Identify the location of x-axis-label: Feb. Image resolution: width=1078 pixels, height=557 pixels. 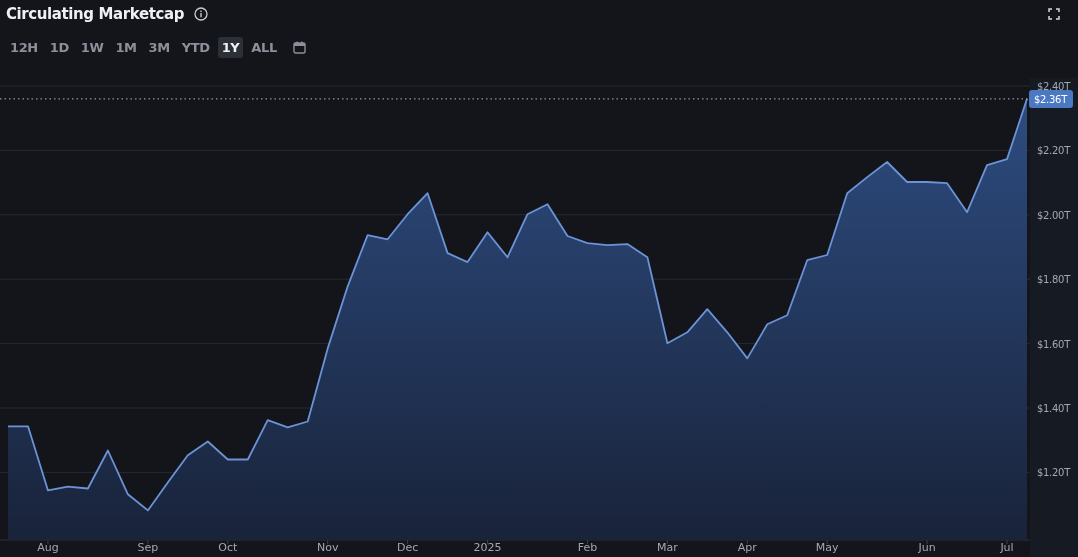
(587, 547).